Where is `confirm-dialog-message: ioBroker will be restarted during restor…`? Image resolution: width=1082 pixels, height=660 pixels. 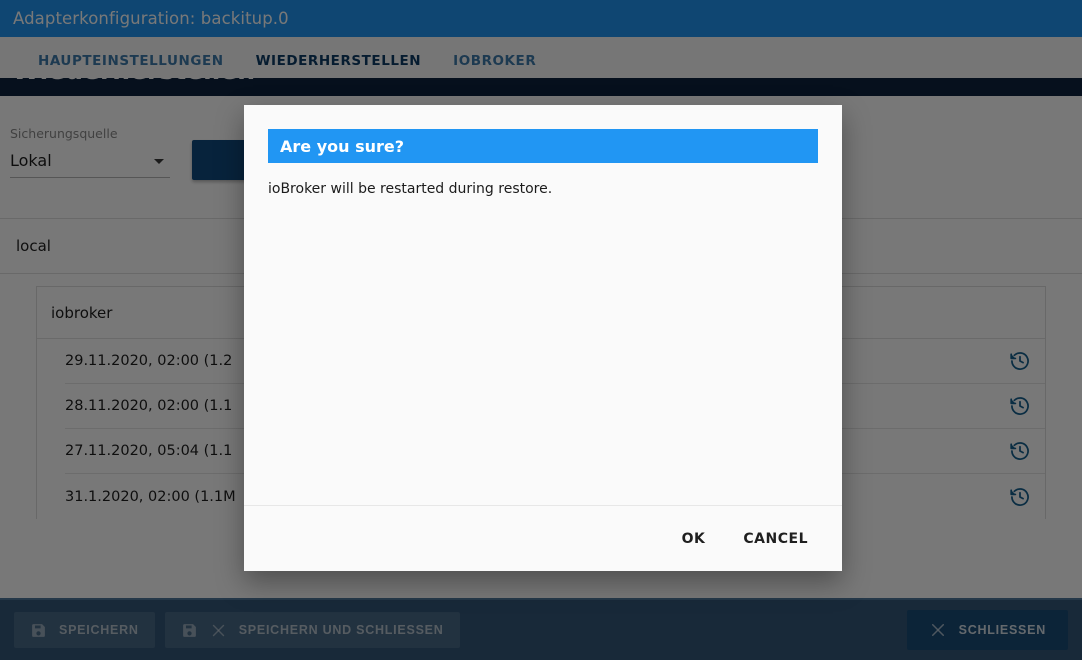
confirm-dialog-message: ioBroker will be restarted during restor… is located at coordinates (410, 189).